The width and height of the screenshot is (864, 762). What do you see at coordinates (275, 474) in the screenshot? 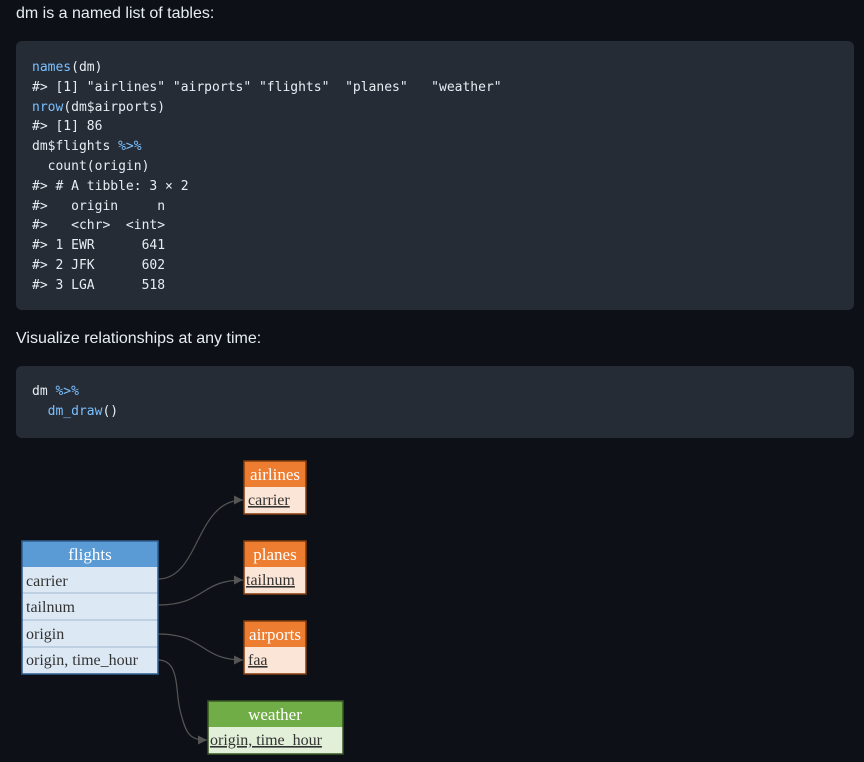
I see `airlines-title: airlines` at bounding box center [275, 474].